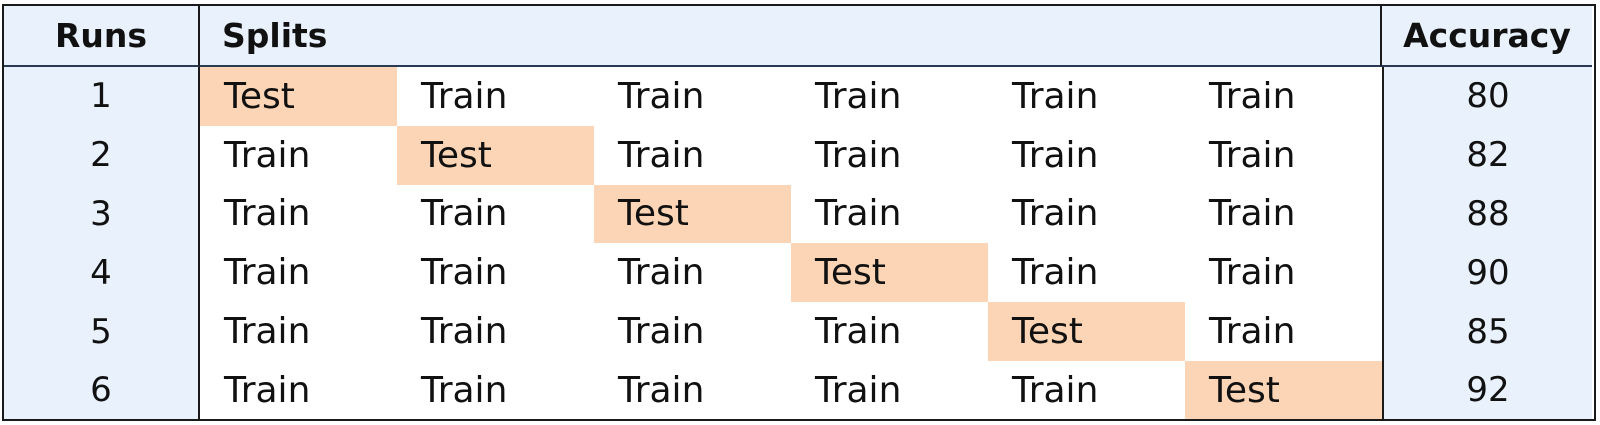 This screenshot has width=1600, height=425. I want to click on accuracy-value: 80, so click(1487, 96).